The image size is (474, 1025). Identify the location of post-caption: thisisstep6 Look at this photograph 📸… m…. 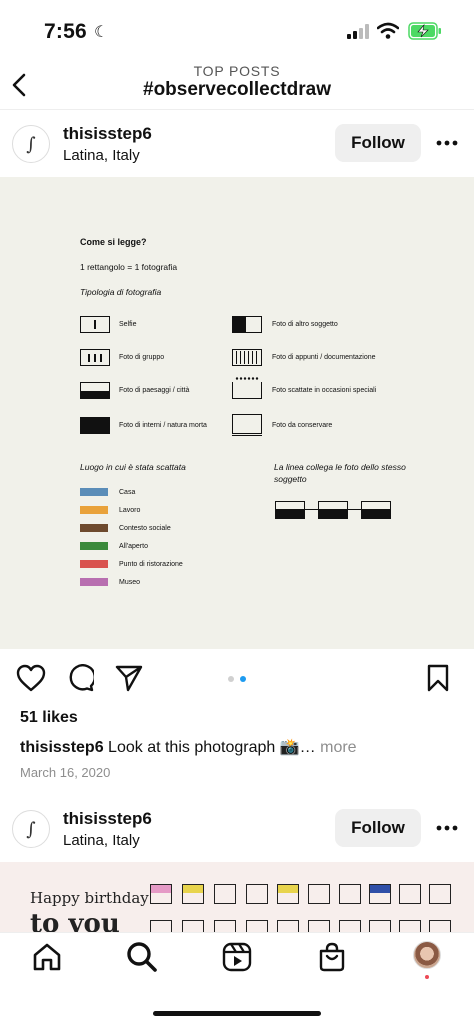
(188, 747).